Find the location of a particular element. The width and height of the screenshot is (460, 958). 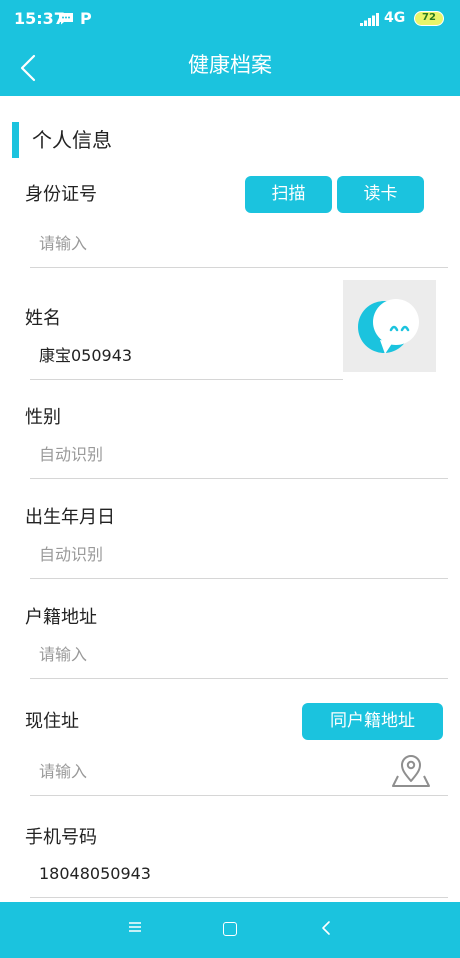

battery-icon: 72 is located at coordinates (429, 18).